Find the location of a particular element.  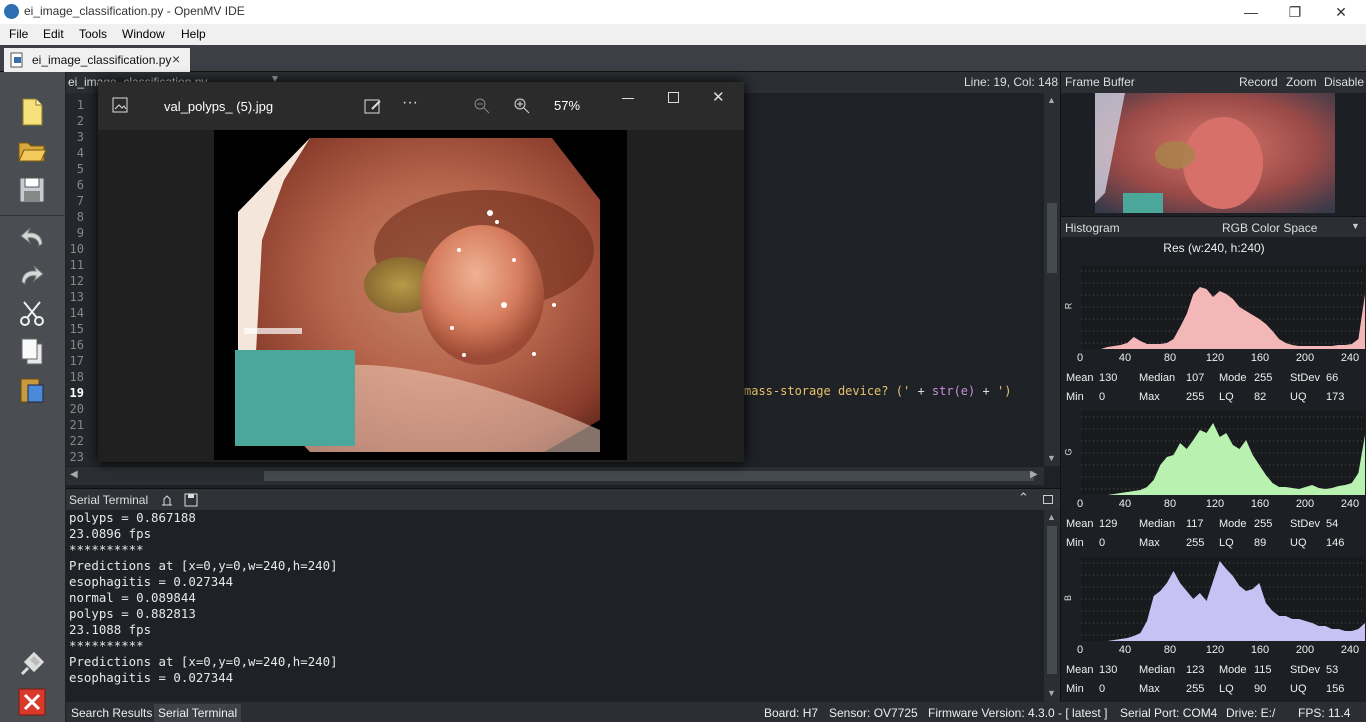

serial-vertical-scrollbar: ▲ ▼ is located at coordinates (1052, 606).